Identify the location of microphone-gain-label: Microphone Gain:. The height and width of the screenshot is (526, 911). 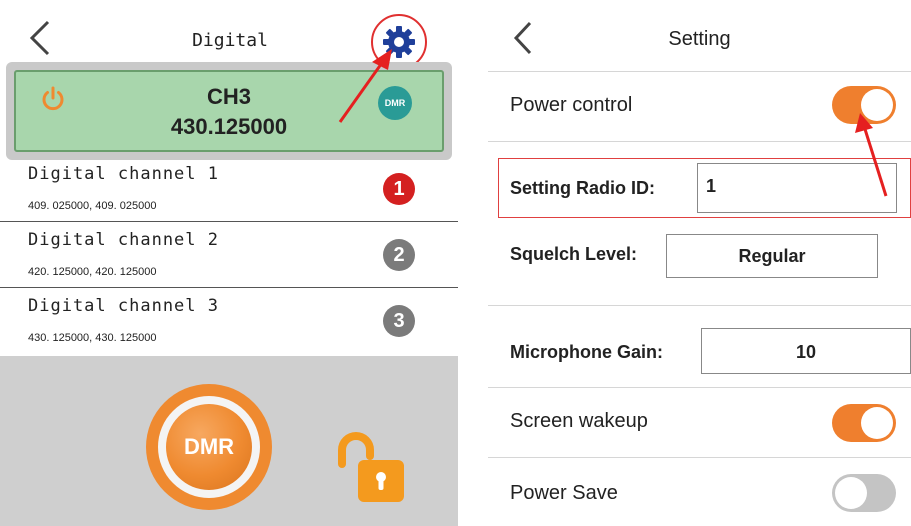
(586, 352).